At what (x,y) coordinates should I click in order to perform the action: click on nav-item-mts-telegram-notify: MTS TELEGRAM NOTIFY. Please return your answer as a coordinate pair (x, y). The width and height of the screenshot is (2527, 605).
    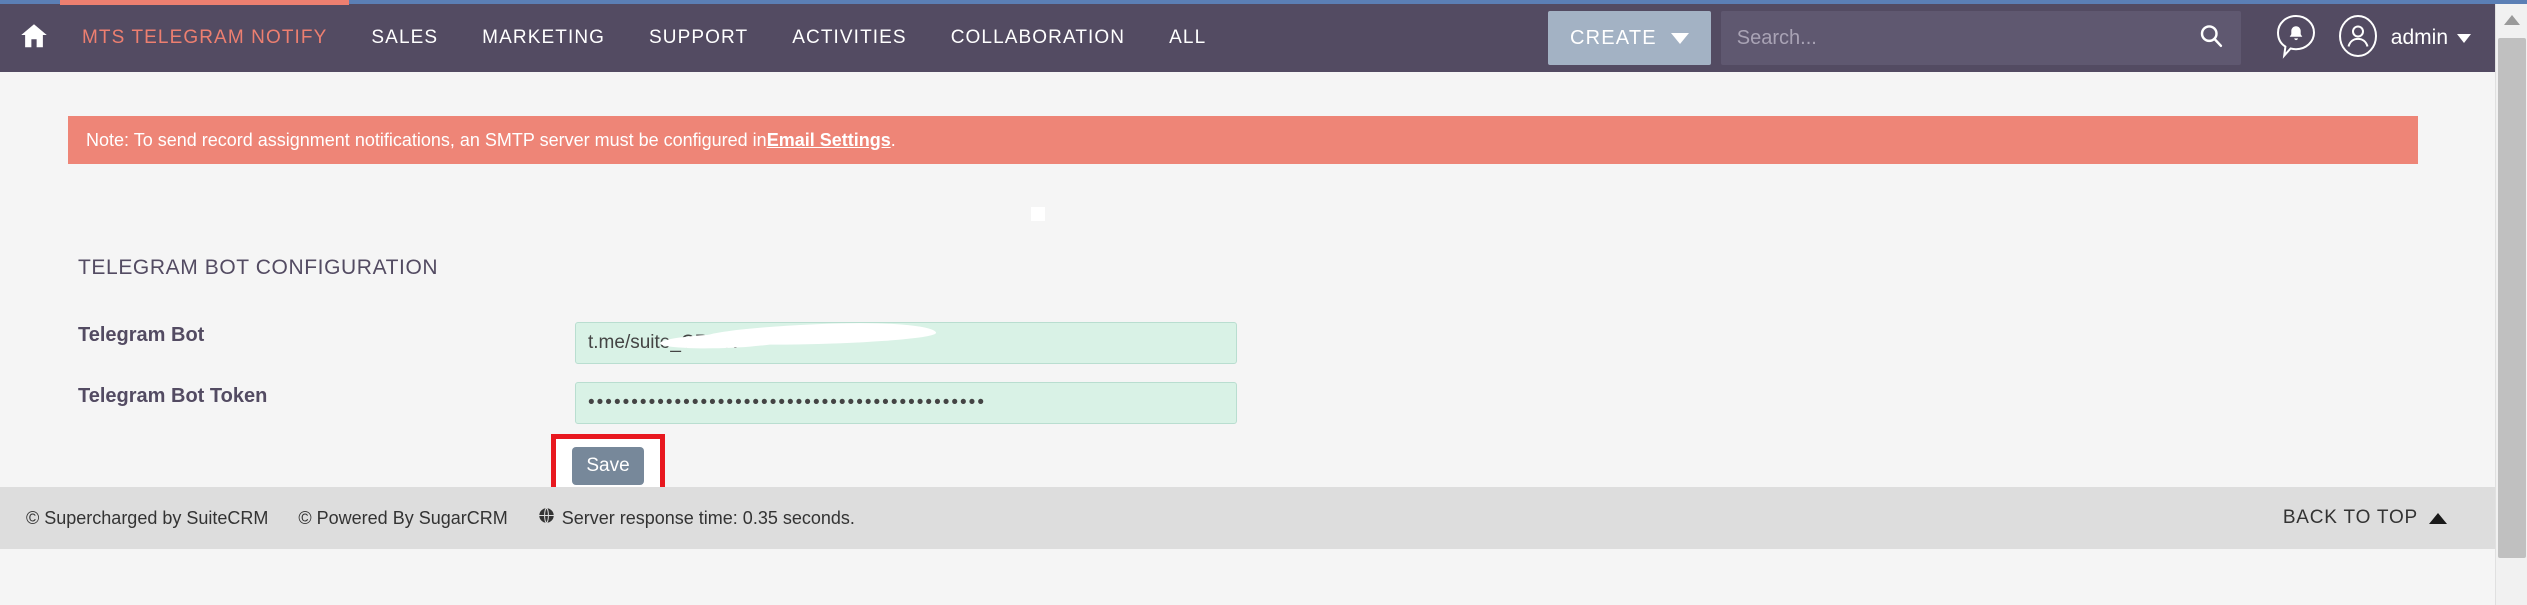
    Looking at the image, I should click on (205, 36).